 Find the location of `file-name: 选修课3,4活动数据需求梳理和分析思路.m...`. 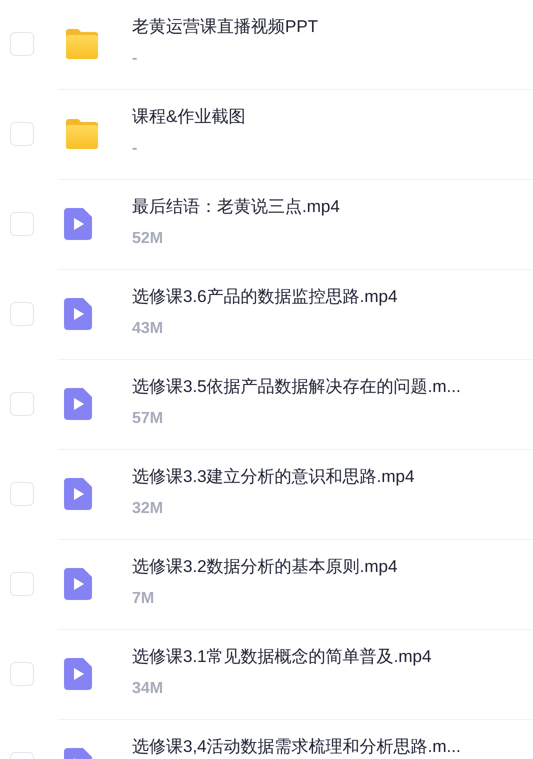

file-name: 选修课3,4活动数据需求梳理和分析思路.m... is located at coordinates (296, 747).